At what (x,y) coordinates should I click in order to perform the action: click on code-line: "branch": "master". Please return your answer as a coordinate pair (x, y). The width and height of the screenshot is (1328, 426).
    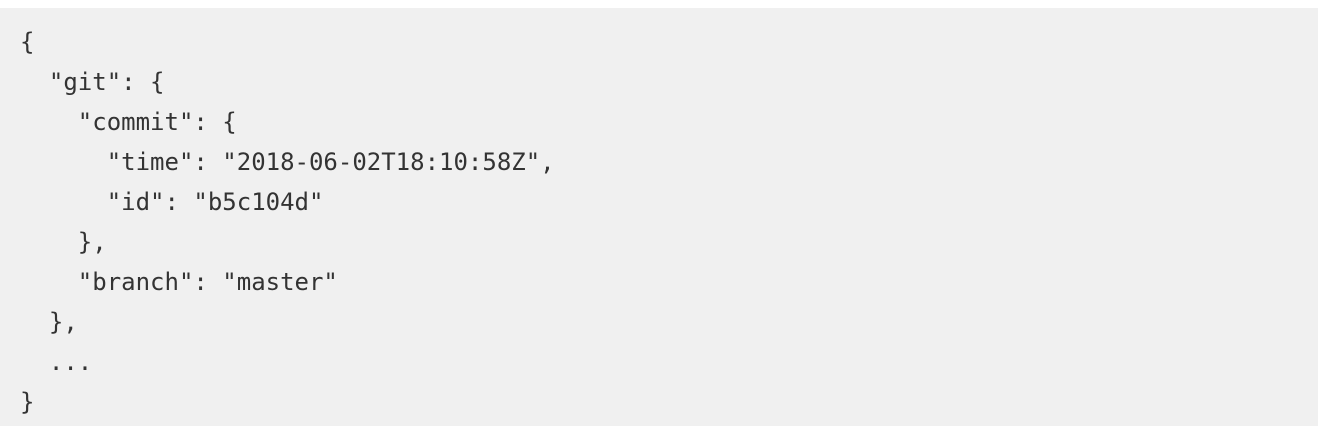
    Looking at the image, I should click on (179, 282).